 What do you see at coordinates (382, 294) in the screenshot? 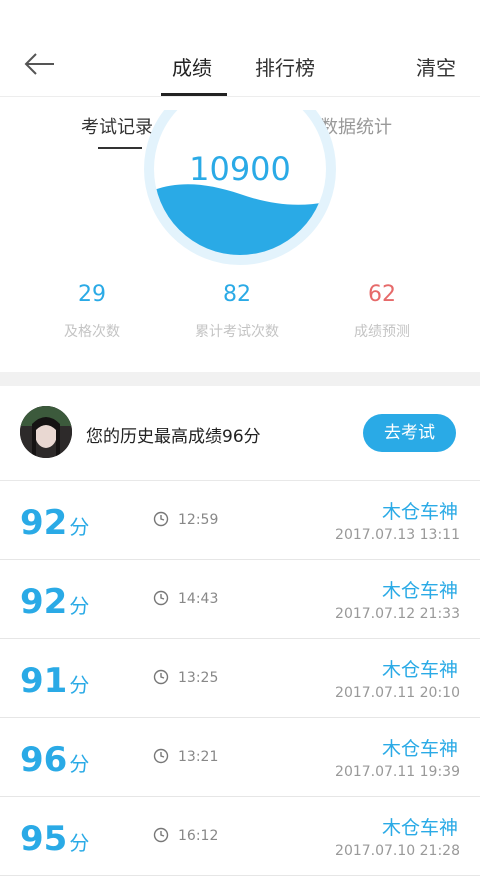
I see `stat-value: 62` at bounding box center [382, 294].